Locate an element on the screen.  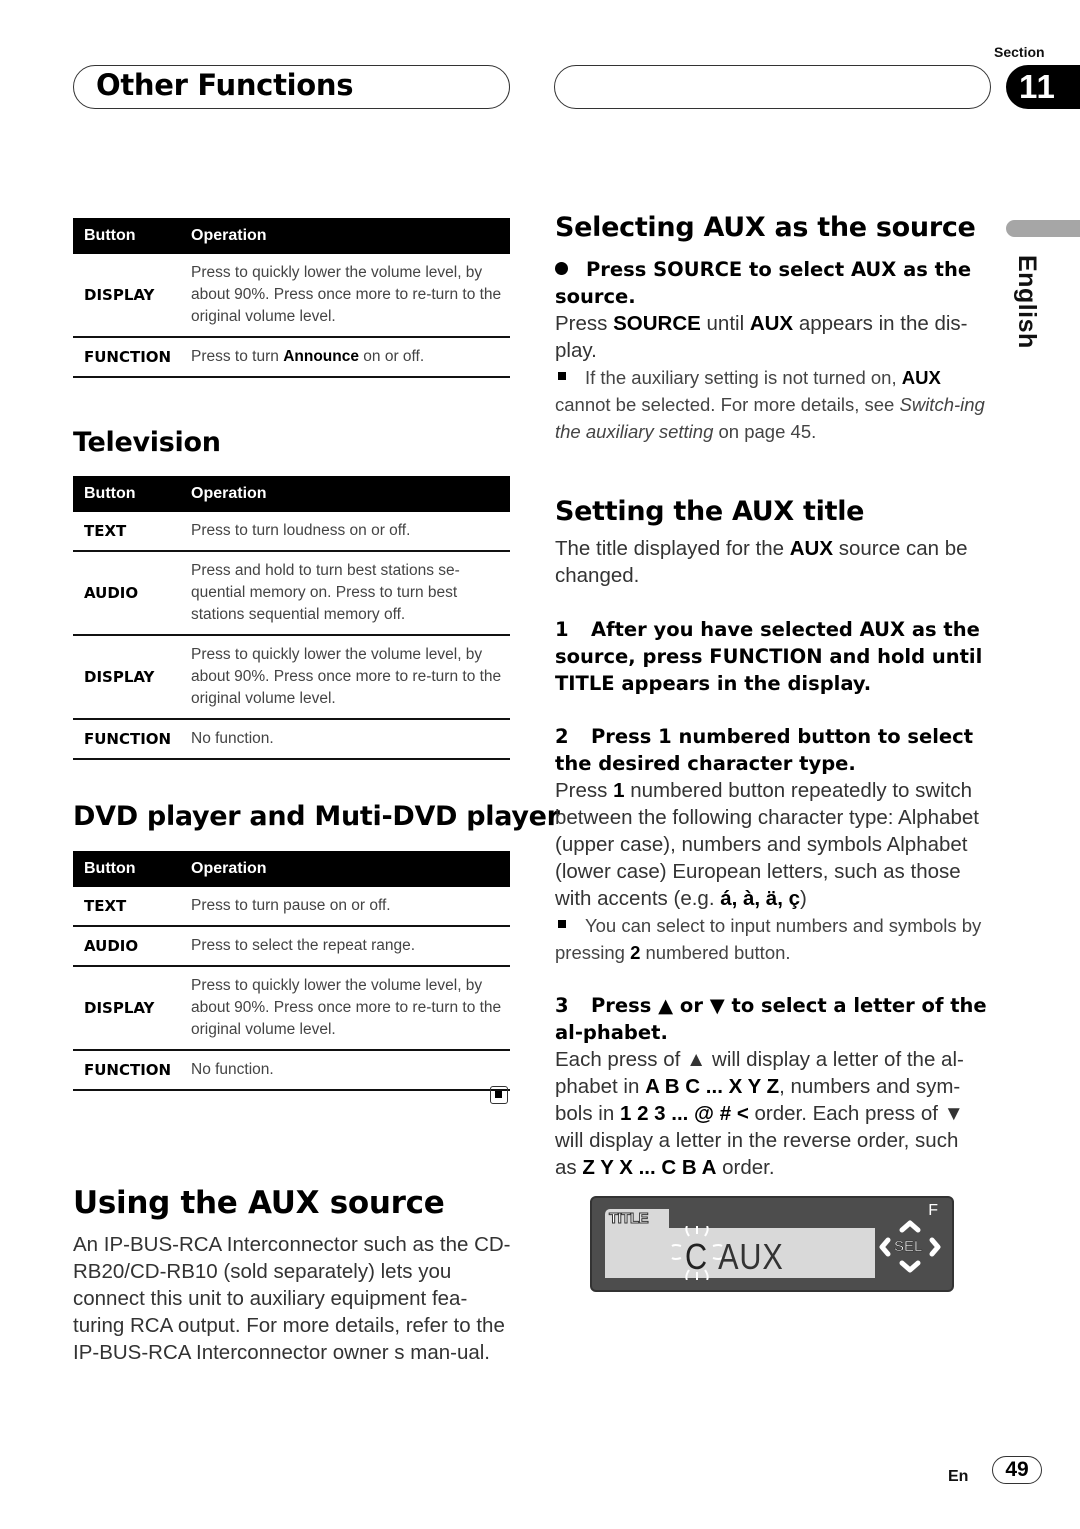
using-aux-heading: Using the AUX source is located at coordinates (259, 1203).